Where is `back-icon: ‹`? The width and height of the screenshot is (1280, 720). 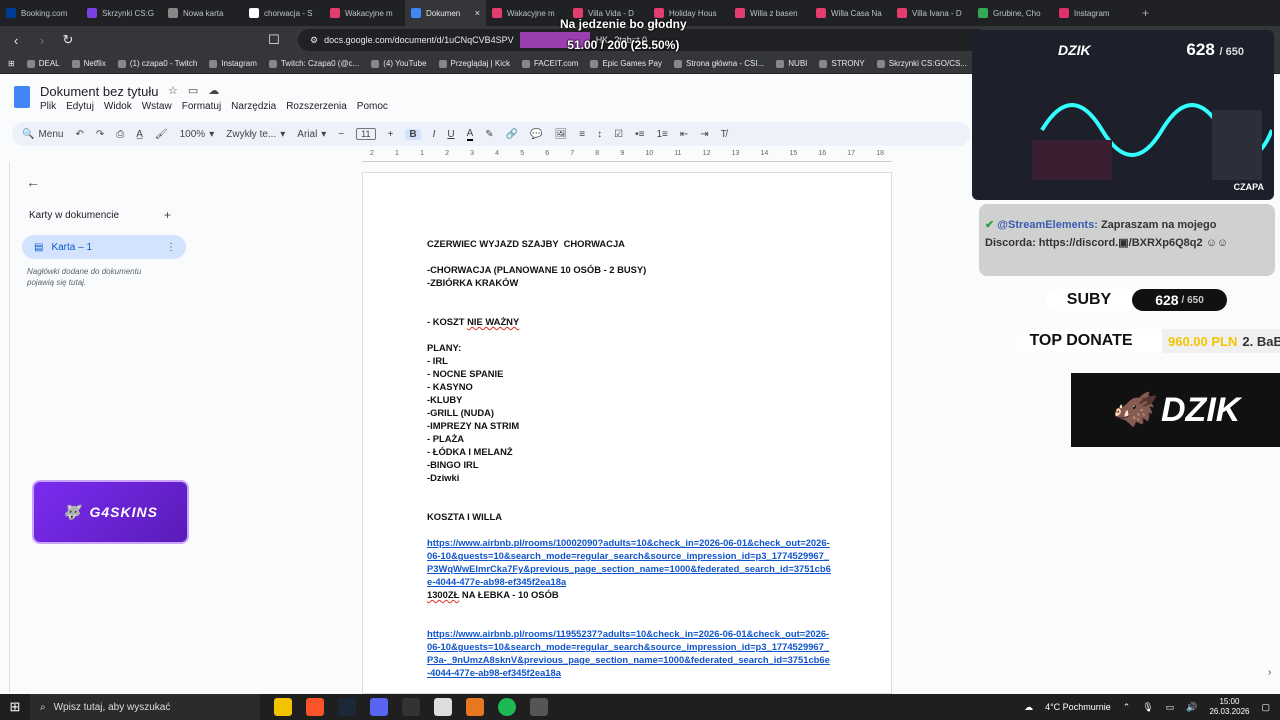
back-icon: ‹ is located at coordinates (16, 40).